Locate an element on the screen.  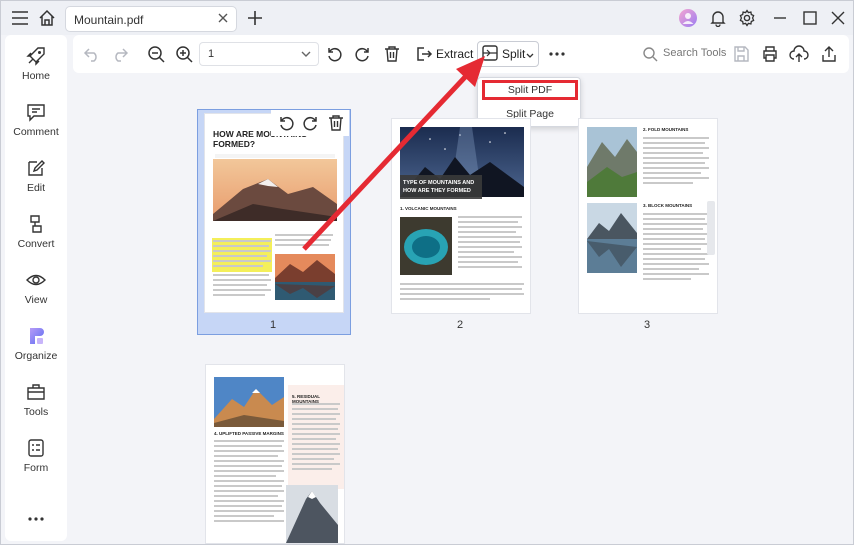
sidebar-item-home: Home is located at coordinates (36, 71).